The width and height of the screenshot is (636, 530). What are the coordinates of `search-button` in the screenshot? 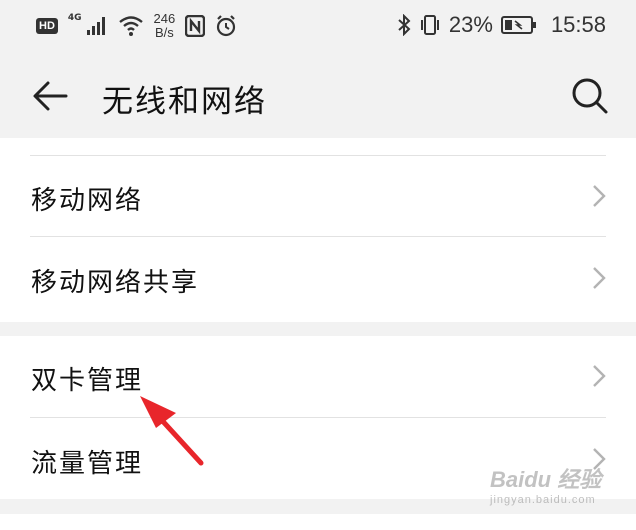 It's located at (590, 96).